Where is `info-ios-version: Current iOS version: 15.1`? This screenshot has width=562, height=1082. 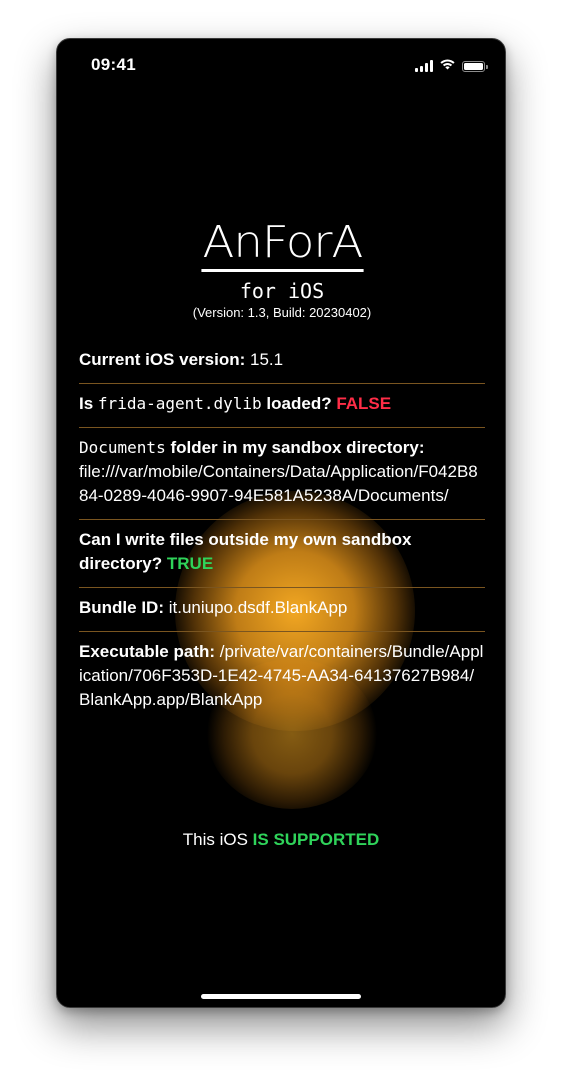
info-ios-version: Current iOS version: 15.1 is located at coordinates (282, 362).